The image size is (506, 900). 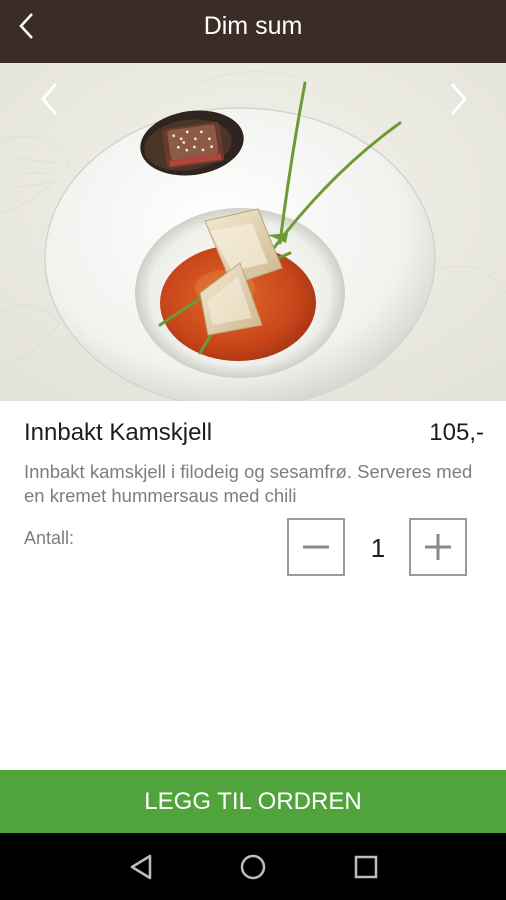 What do you see at coordinates (366, 867) in the screenshot?
I see `square-recents-icon` at bounding box center [366, 867].